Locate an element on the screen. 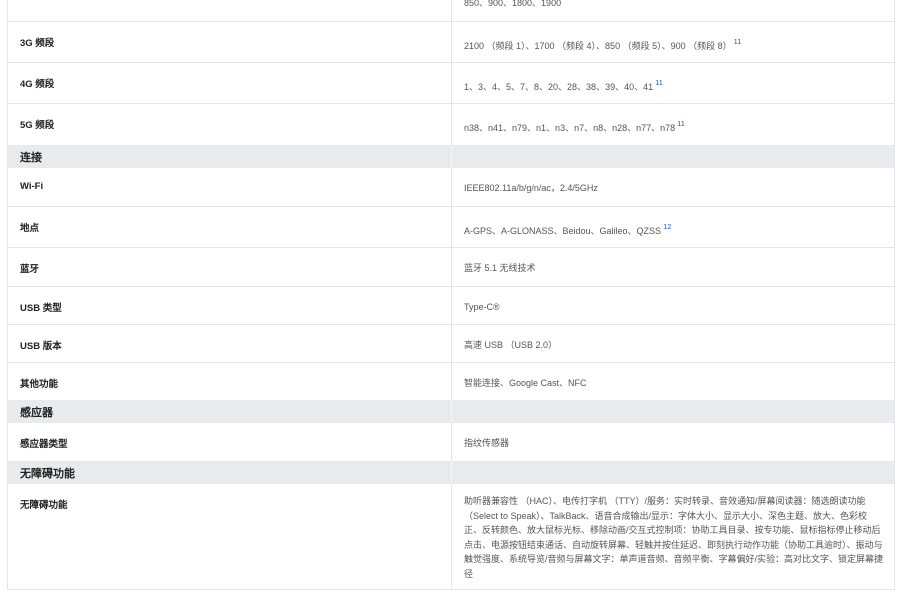  spec-value: A-GPS、A-GLONASS、Beidou、Galileo、QZSS 12 is located at coordinates (568, 229).